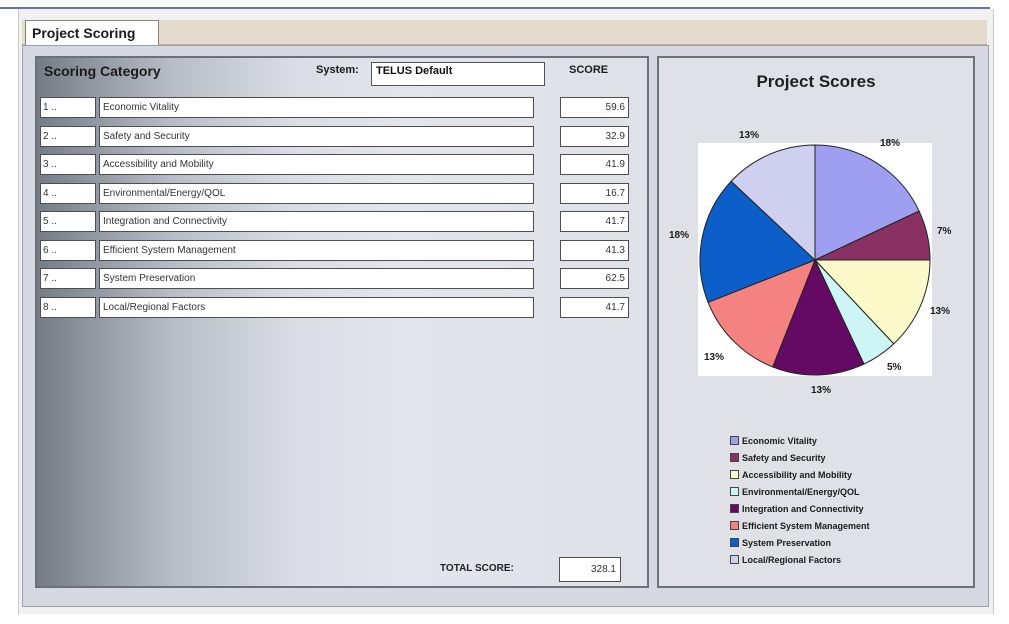 This screenshot has height=624, width=1009. What do you see at coordinates (316, 164) in the screenshot?
I see `category-name-field: Accessibility and Mobility` at bounding box center [316, 164].